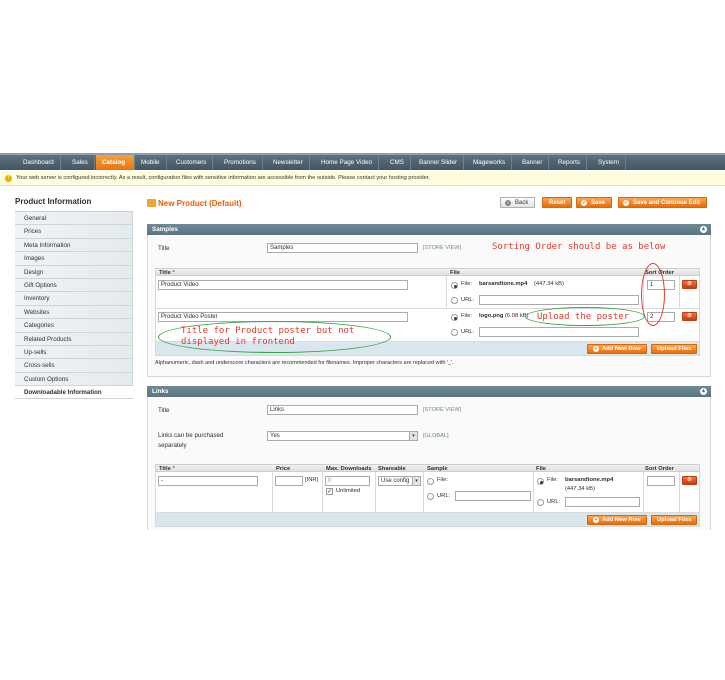  What do you see at coordinates (275, 436) in the screenshot?
I see `purchase-separately-value: Yes` at bounding box center [275, 436].